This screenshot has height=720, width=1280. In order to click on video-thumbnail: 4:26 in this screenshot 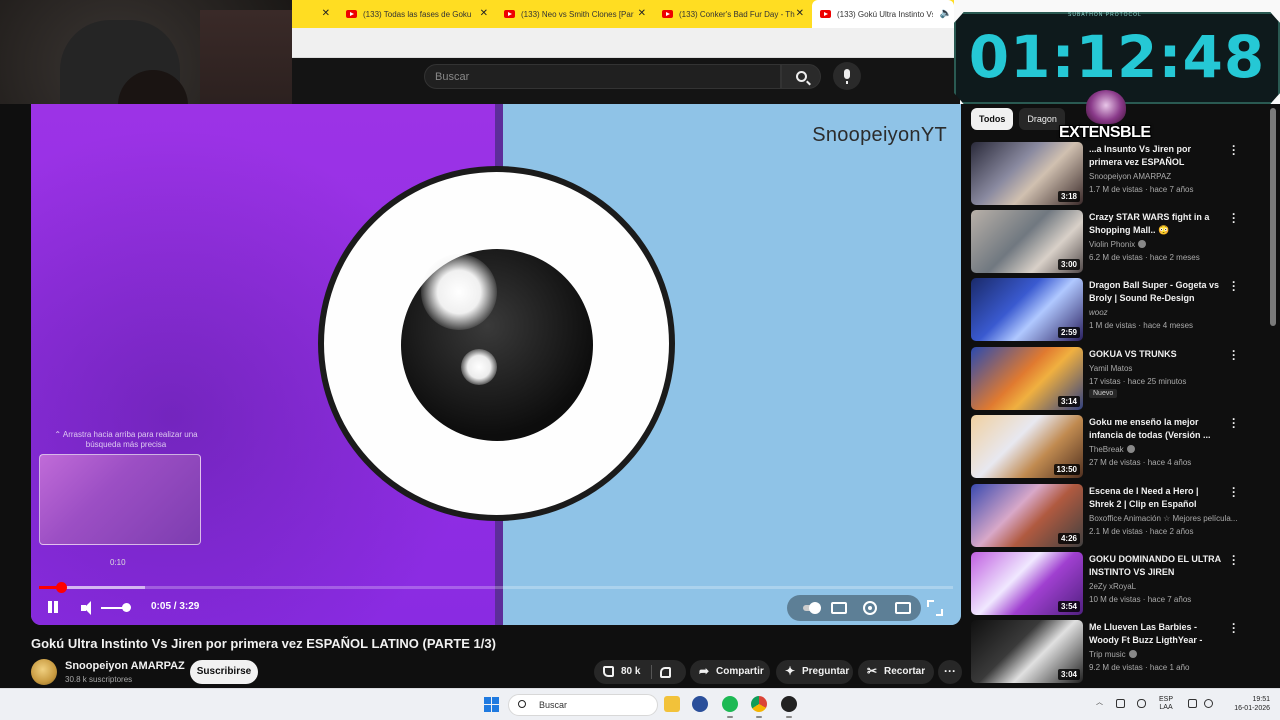, I will do `click(1027, 515)`.